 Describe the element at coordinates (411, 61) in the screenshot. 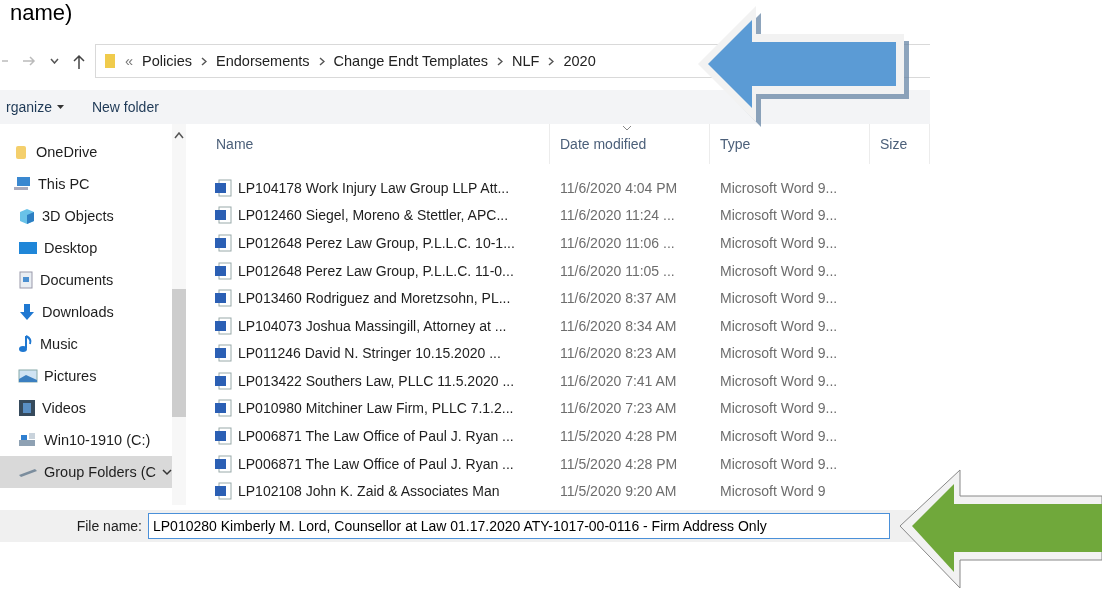

I see `breadcrumb: Change Endt Templates` at that location.